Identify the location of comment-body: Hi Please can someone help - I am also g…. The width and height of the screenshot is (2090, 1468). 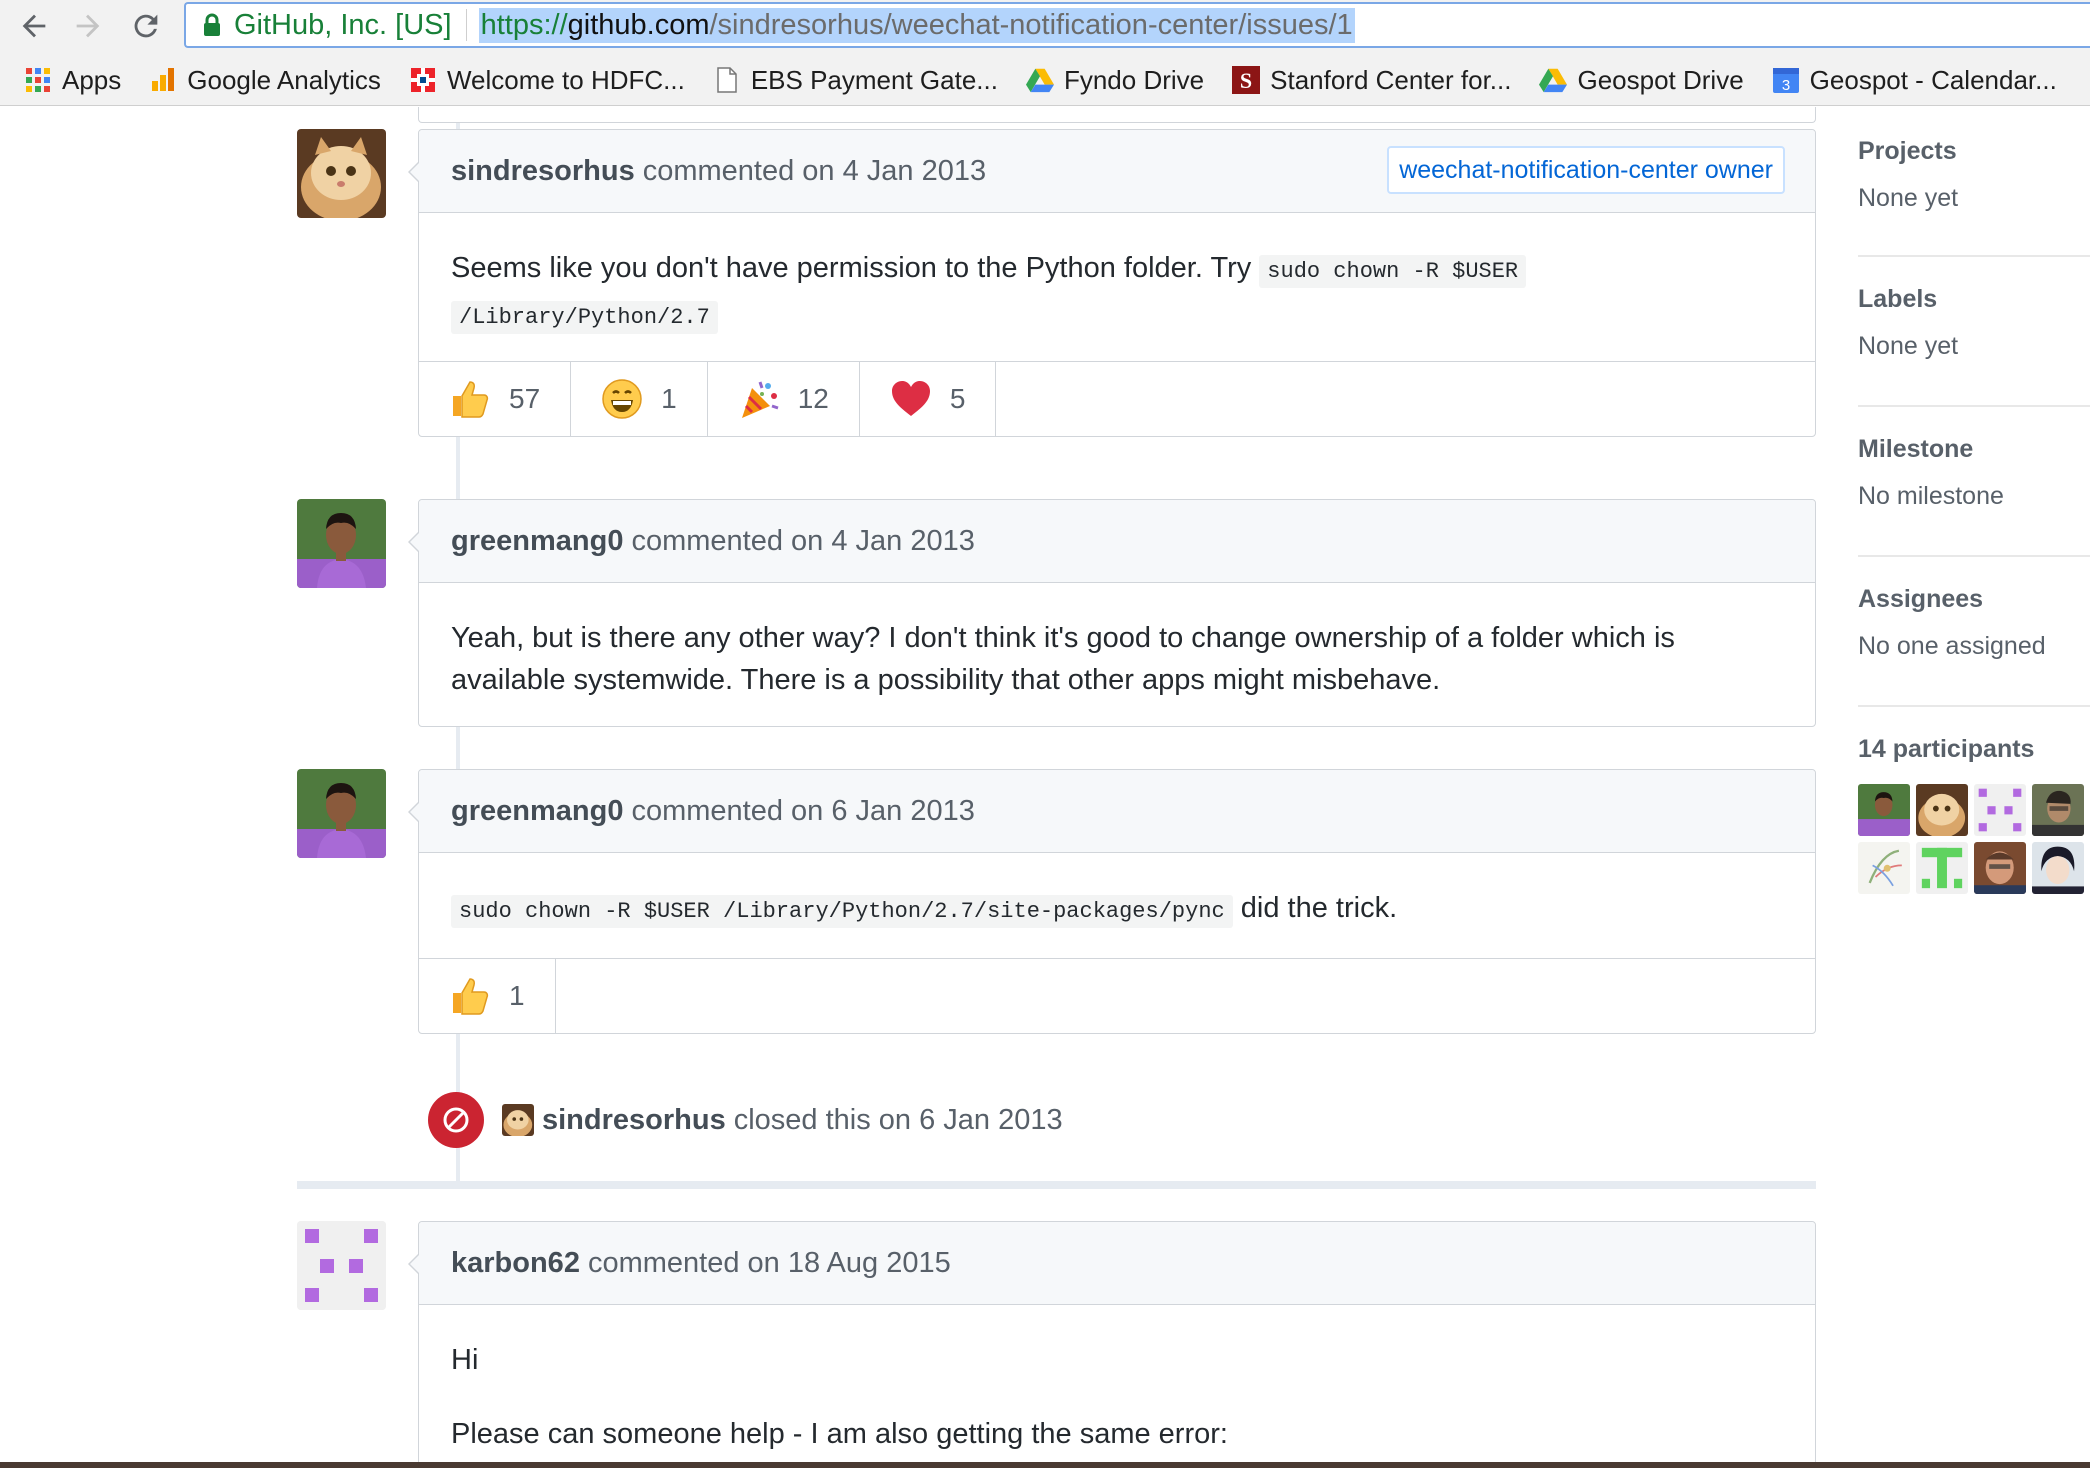
(1117, 1386).